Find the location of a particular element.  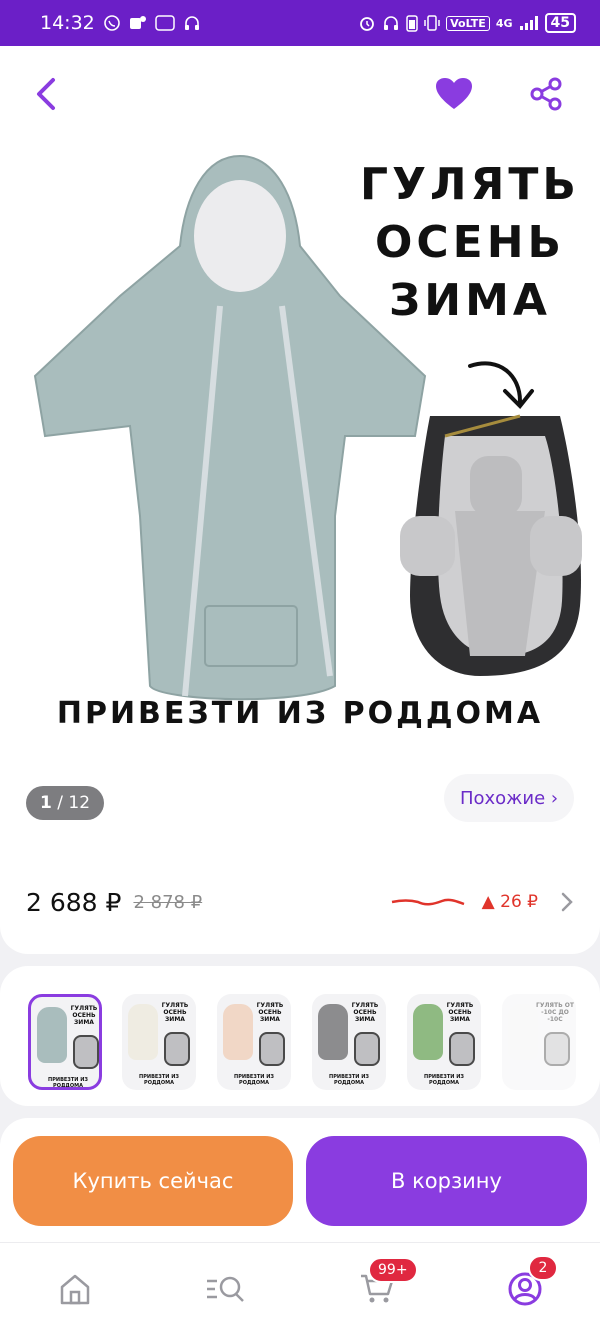

nav-home is located at coordinates (75, 1289).